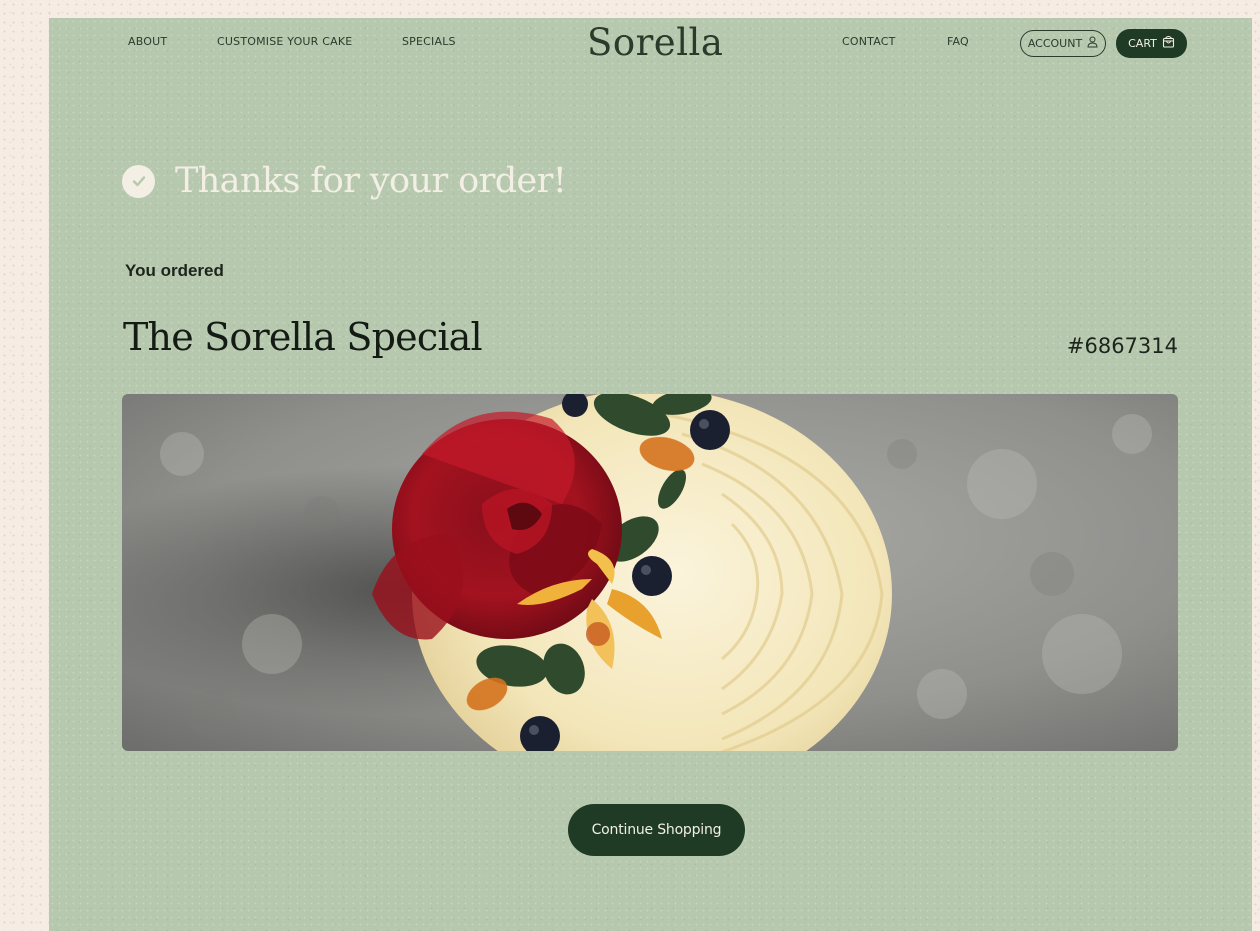 Image resolution: width=1260 pixels, height=931 pixels. I want to click on confirmation-title: Thanks for your order!, so click(371, 181).